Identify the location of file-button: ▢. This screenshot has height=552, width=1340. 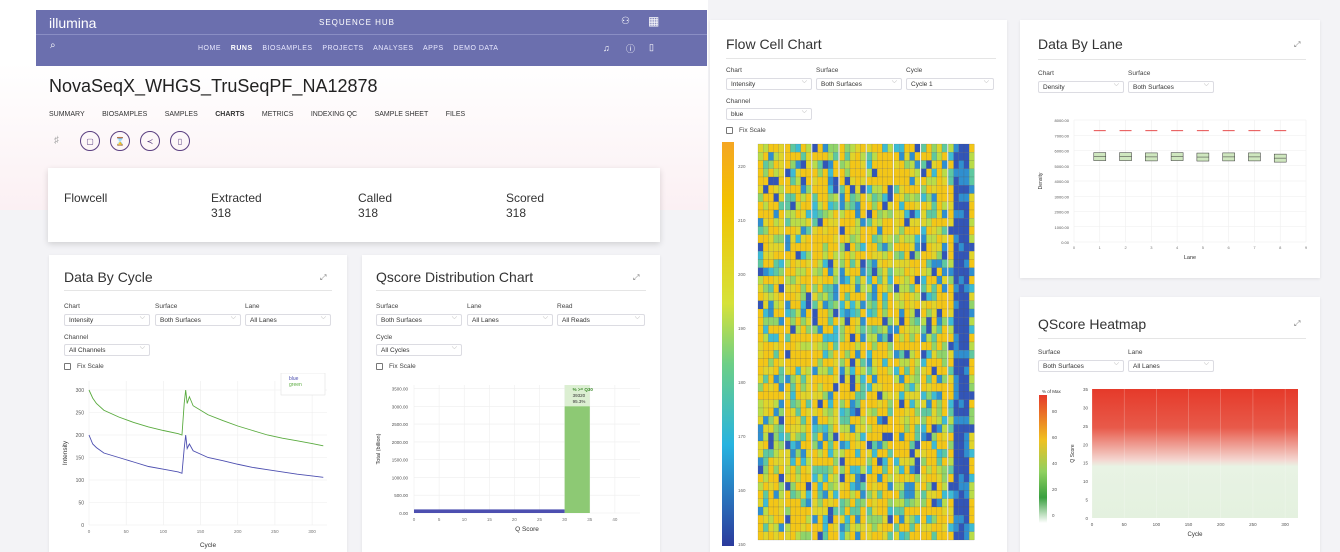
(90, 141).